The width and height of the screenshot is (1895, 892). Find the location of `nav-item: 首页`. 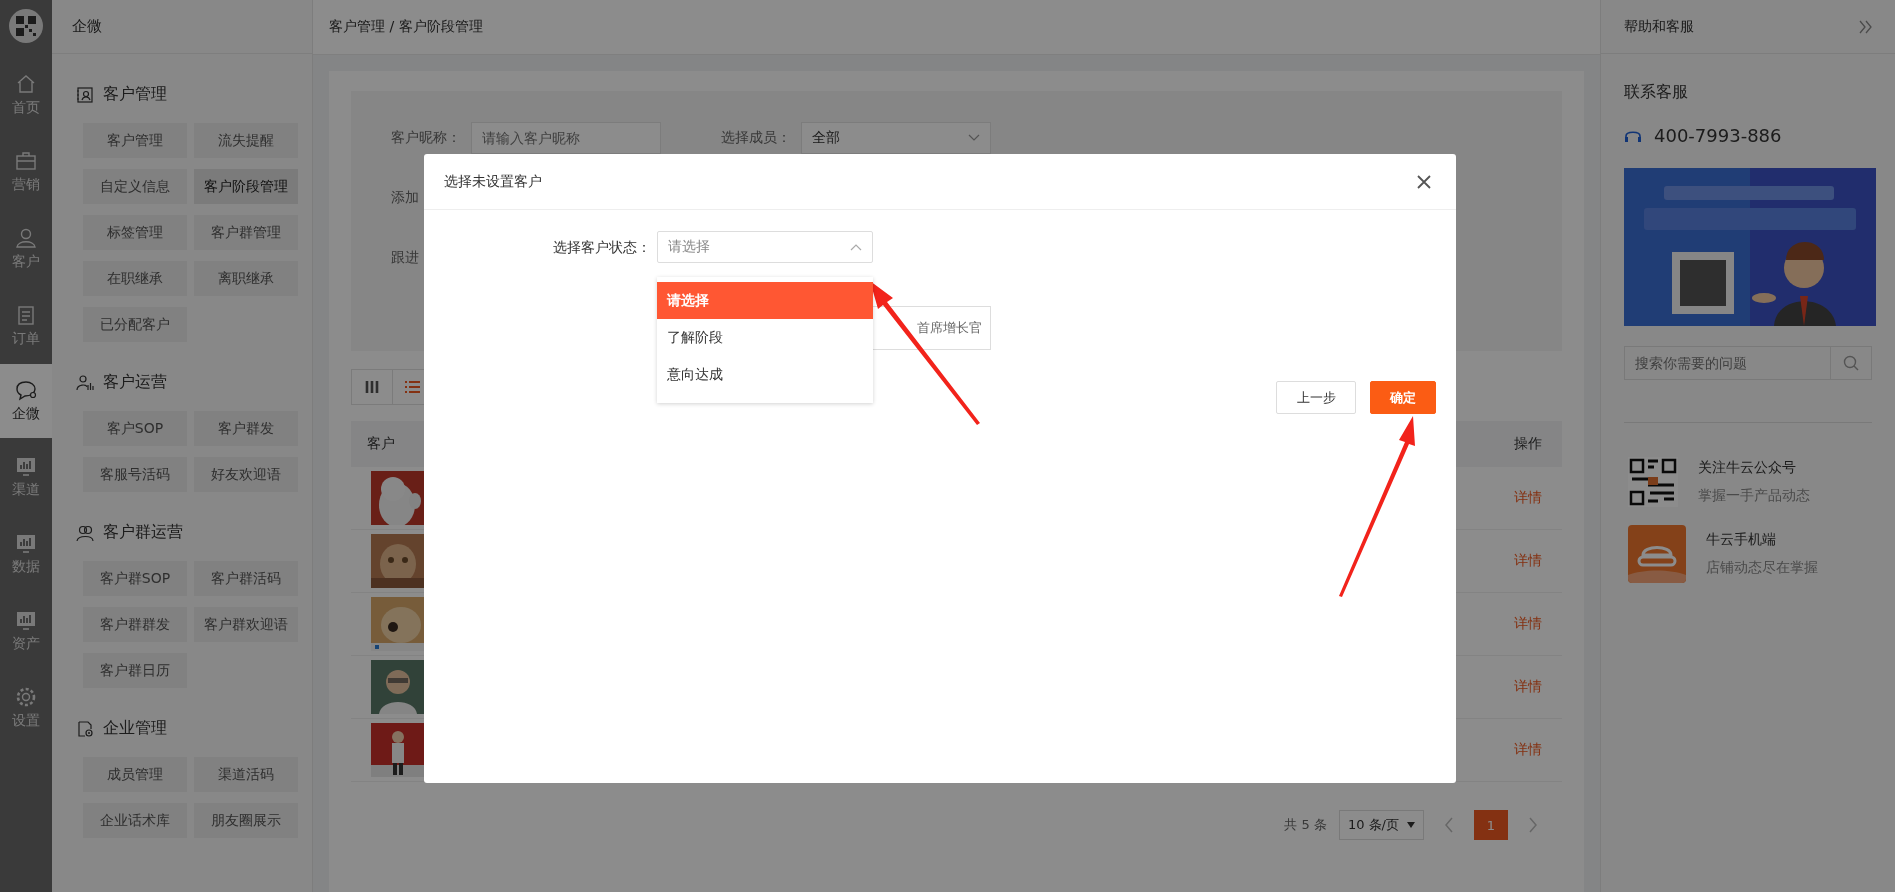

nav-item: 首页 is located at coordinates (26, 94).